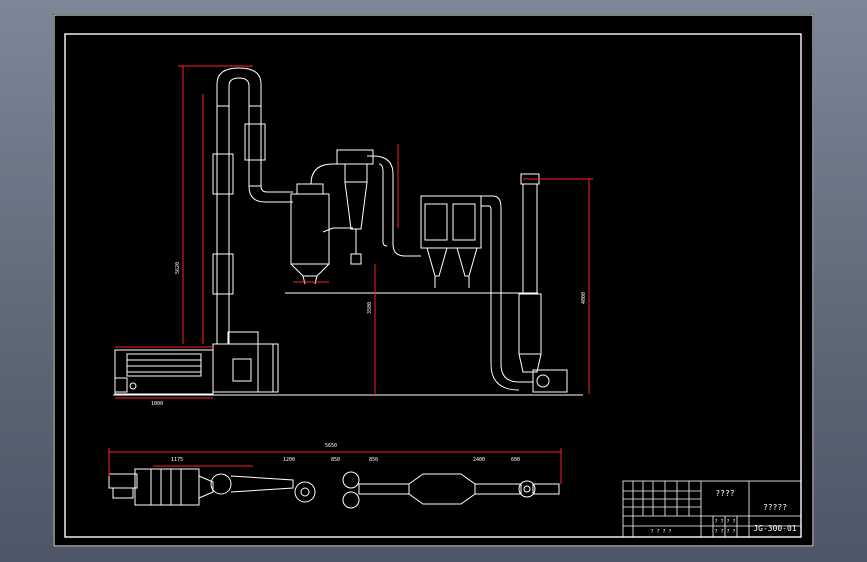 The height and width of the screenshot is (562, 867). Describe the element at coordinates (335, 460) in the screenshot. I see `dim-segment-c: 850` at that location.